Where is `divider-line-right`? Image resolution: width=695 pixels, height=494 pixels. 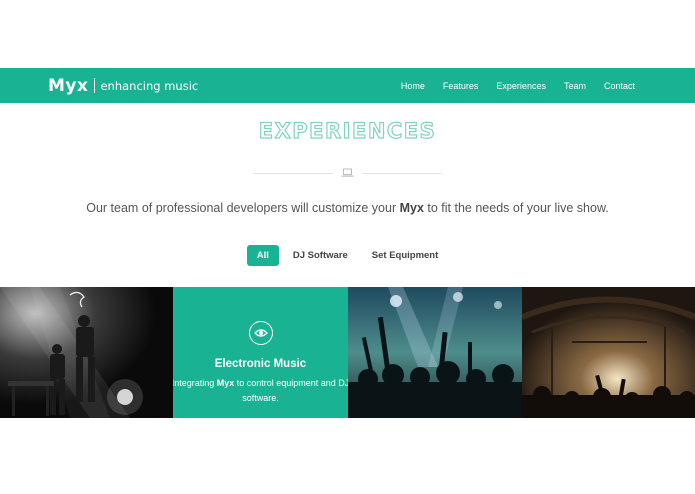
divider-line-right is located at coordinates (402, 173).